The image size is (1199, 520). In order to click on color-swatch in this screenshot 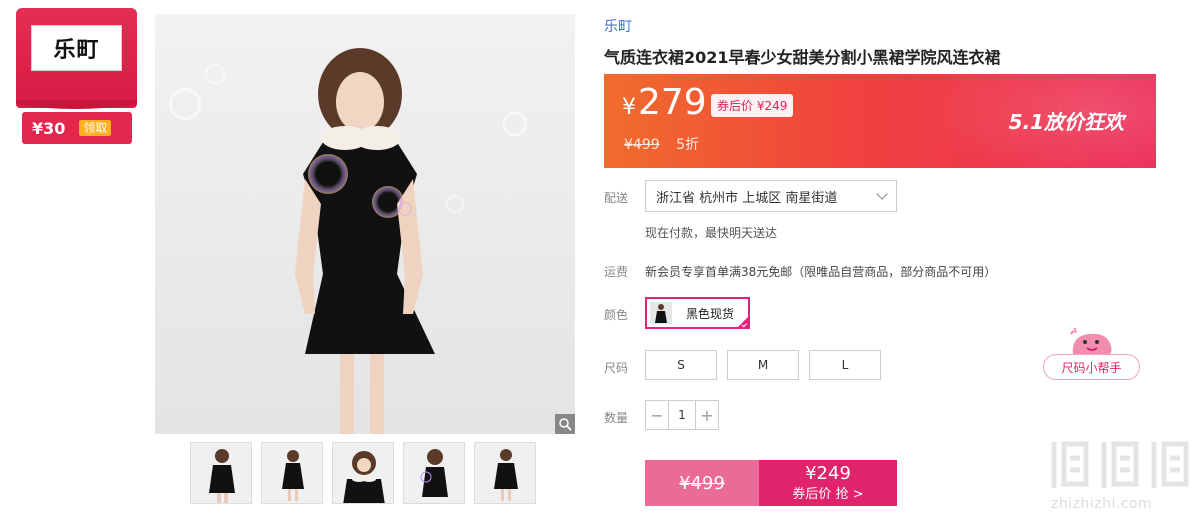, I will do `click(661, 313)`.